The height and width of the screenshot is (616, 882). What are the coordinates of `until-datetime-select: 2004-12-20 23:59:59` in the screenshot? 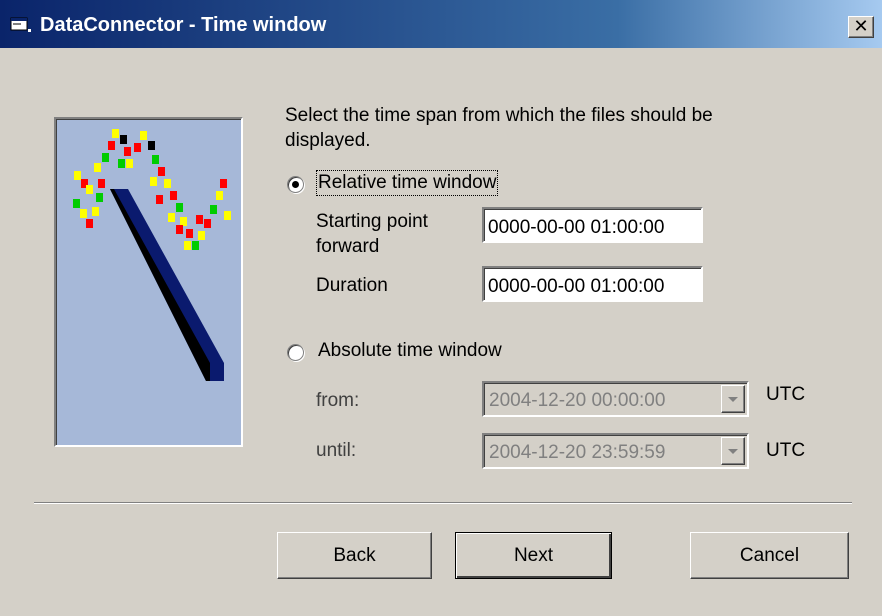 It's located at (615, 451).